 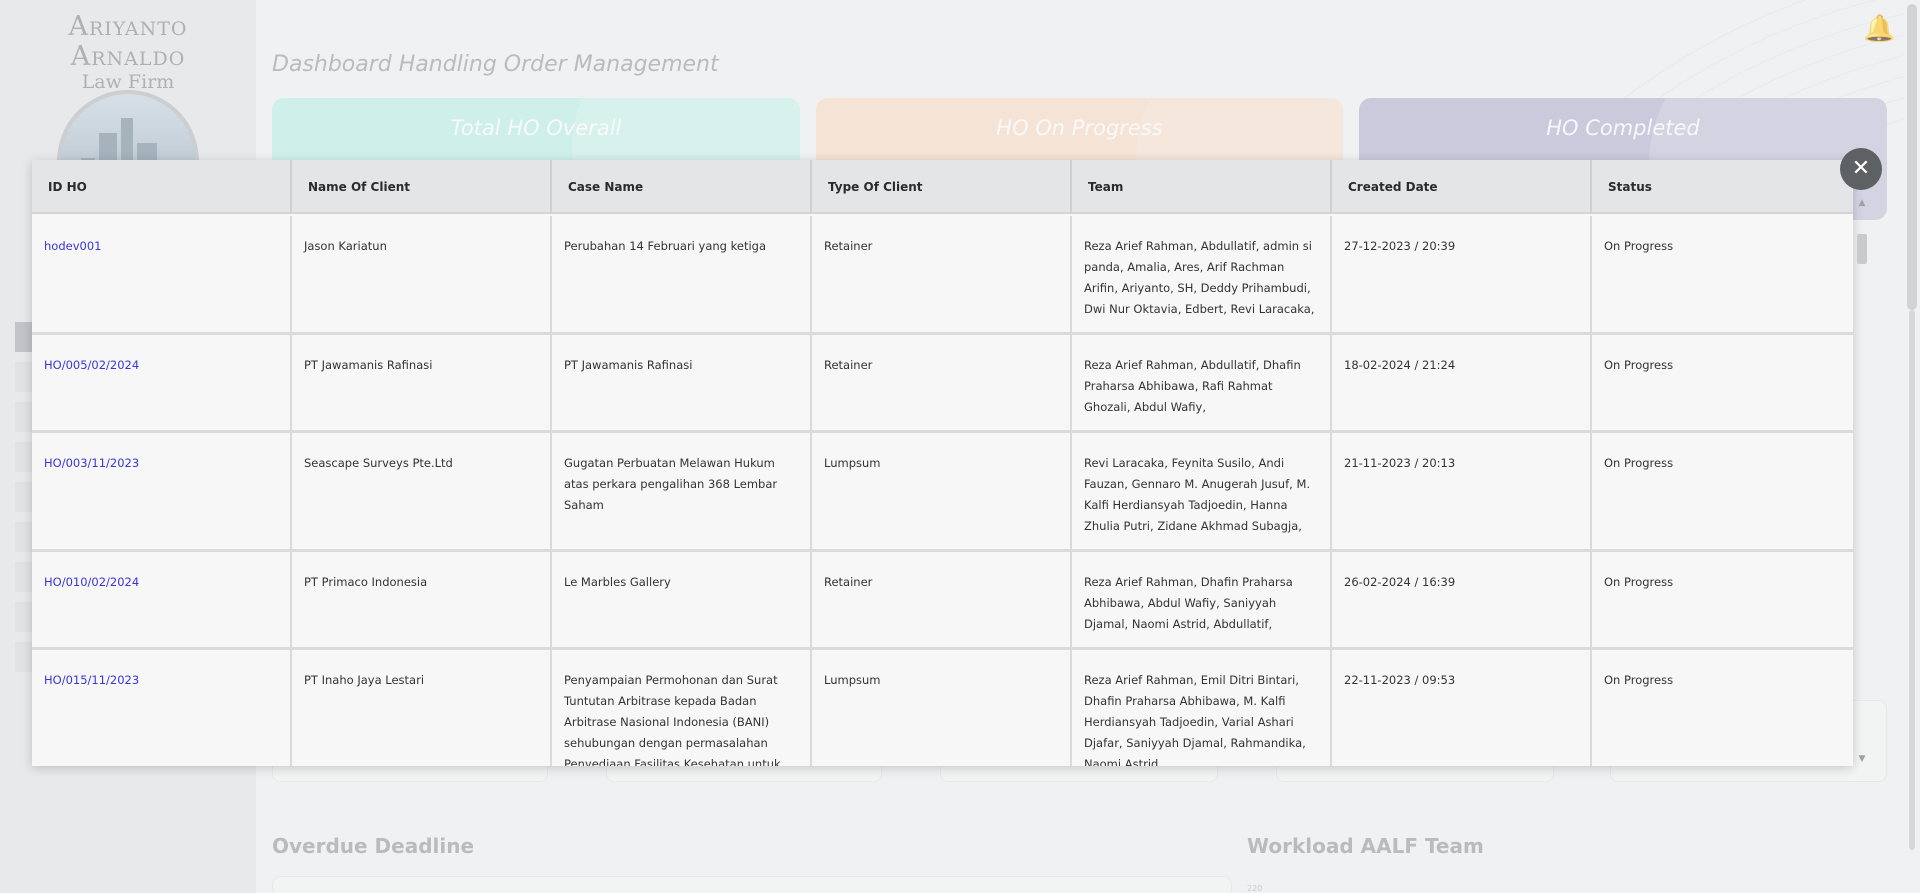 I want to click on client-name: PT Primaco Indonesia, so click(x=422, y=599).